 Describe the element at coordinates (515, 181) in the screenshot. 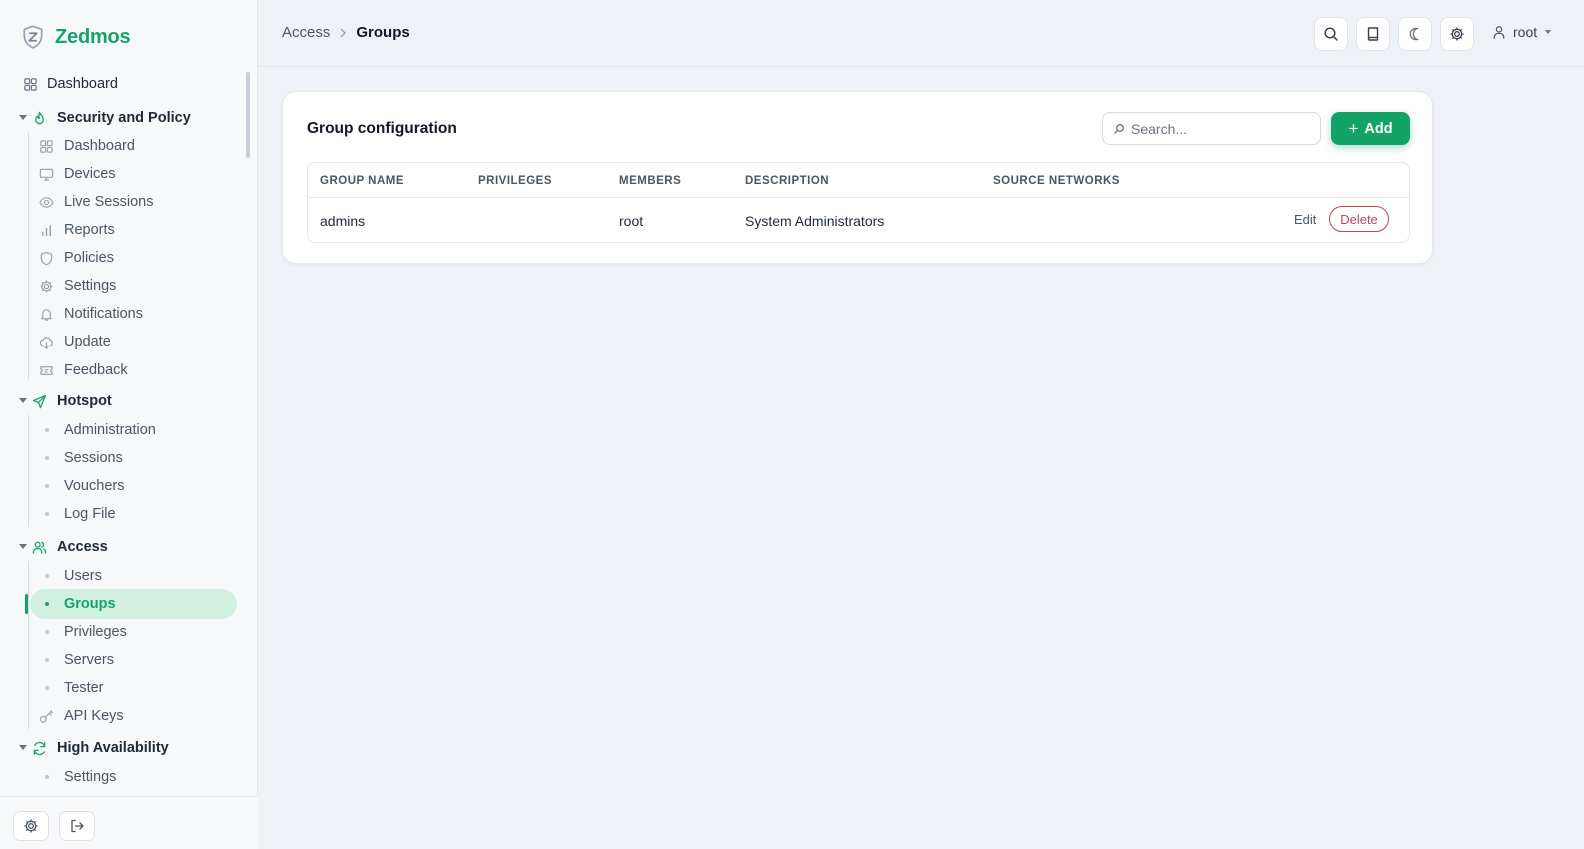

I see `column-header-privileges: PRIVILEGES` at that location.